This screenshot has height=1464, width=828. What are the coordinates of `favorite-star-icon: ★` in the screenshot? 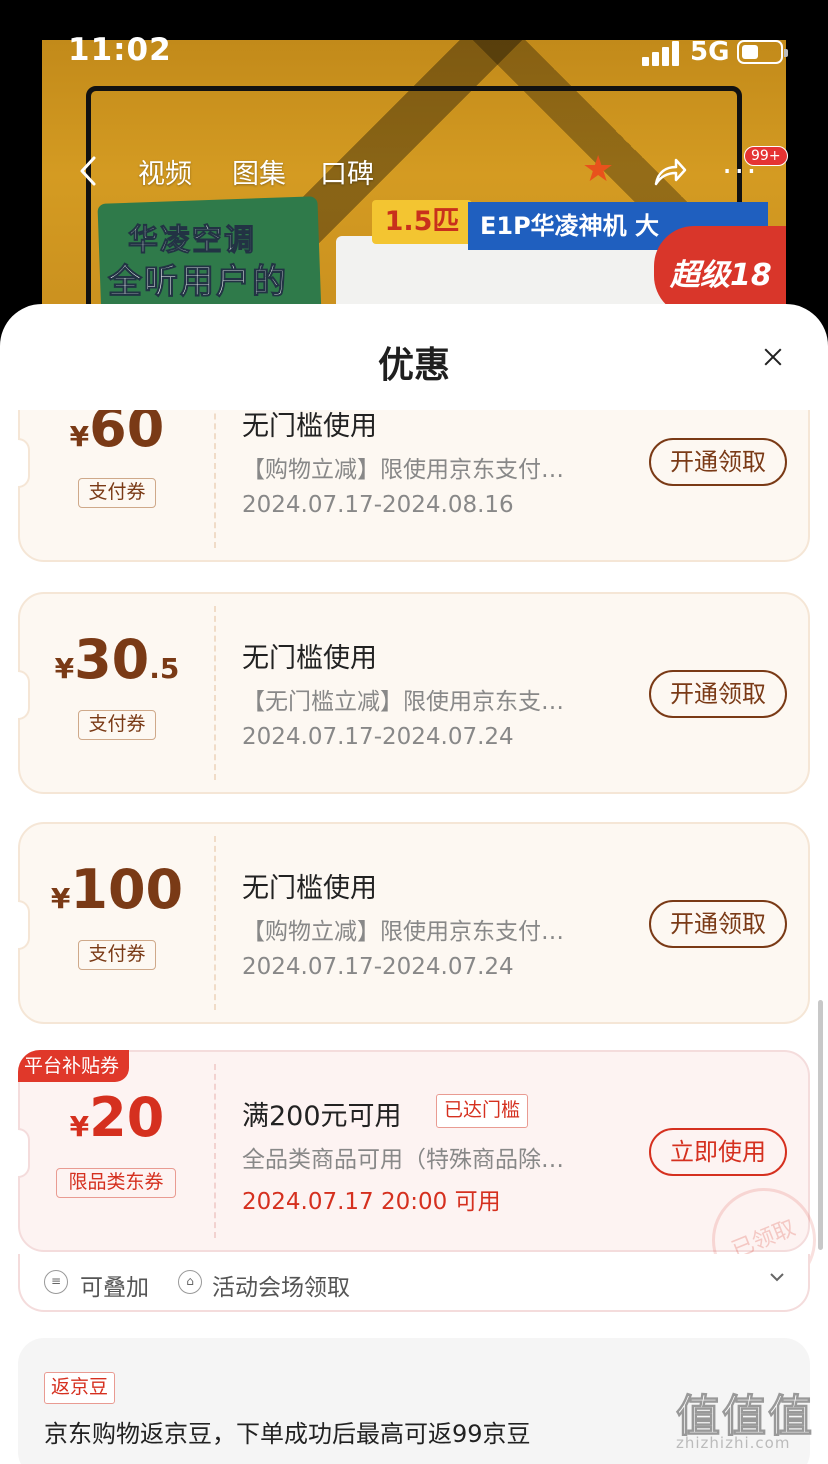 It's located at (598, 170).